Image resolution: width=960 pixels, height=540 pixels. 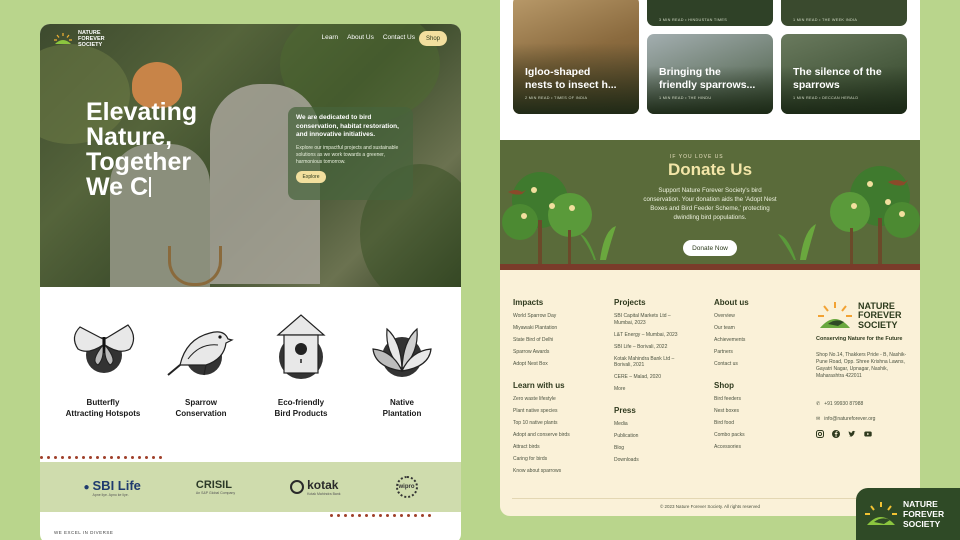 What do you see at coordinates (922, 524) in the screenshot?
I see `badge-line: SOCIETY` at bounding box center [922, 524].